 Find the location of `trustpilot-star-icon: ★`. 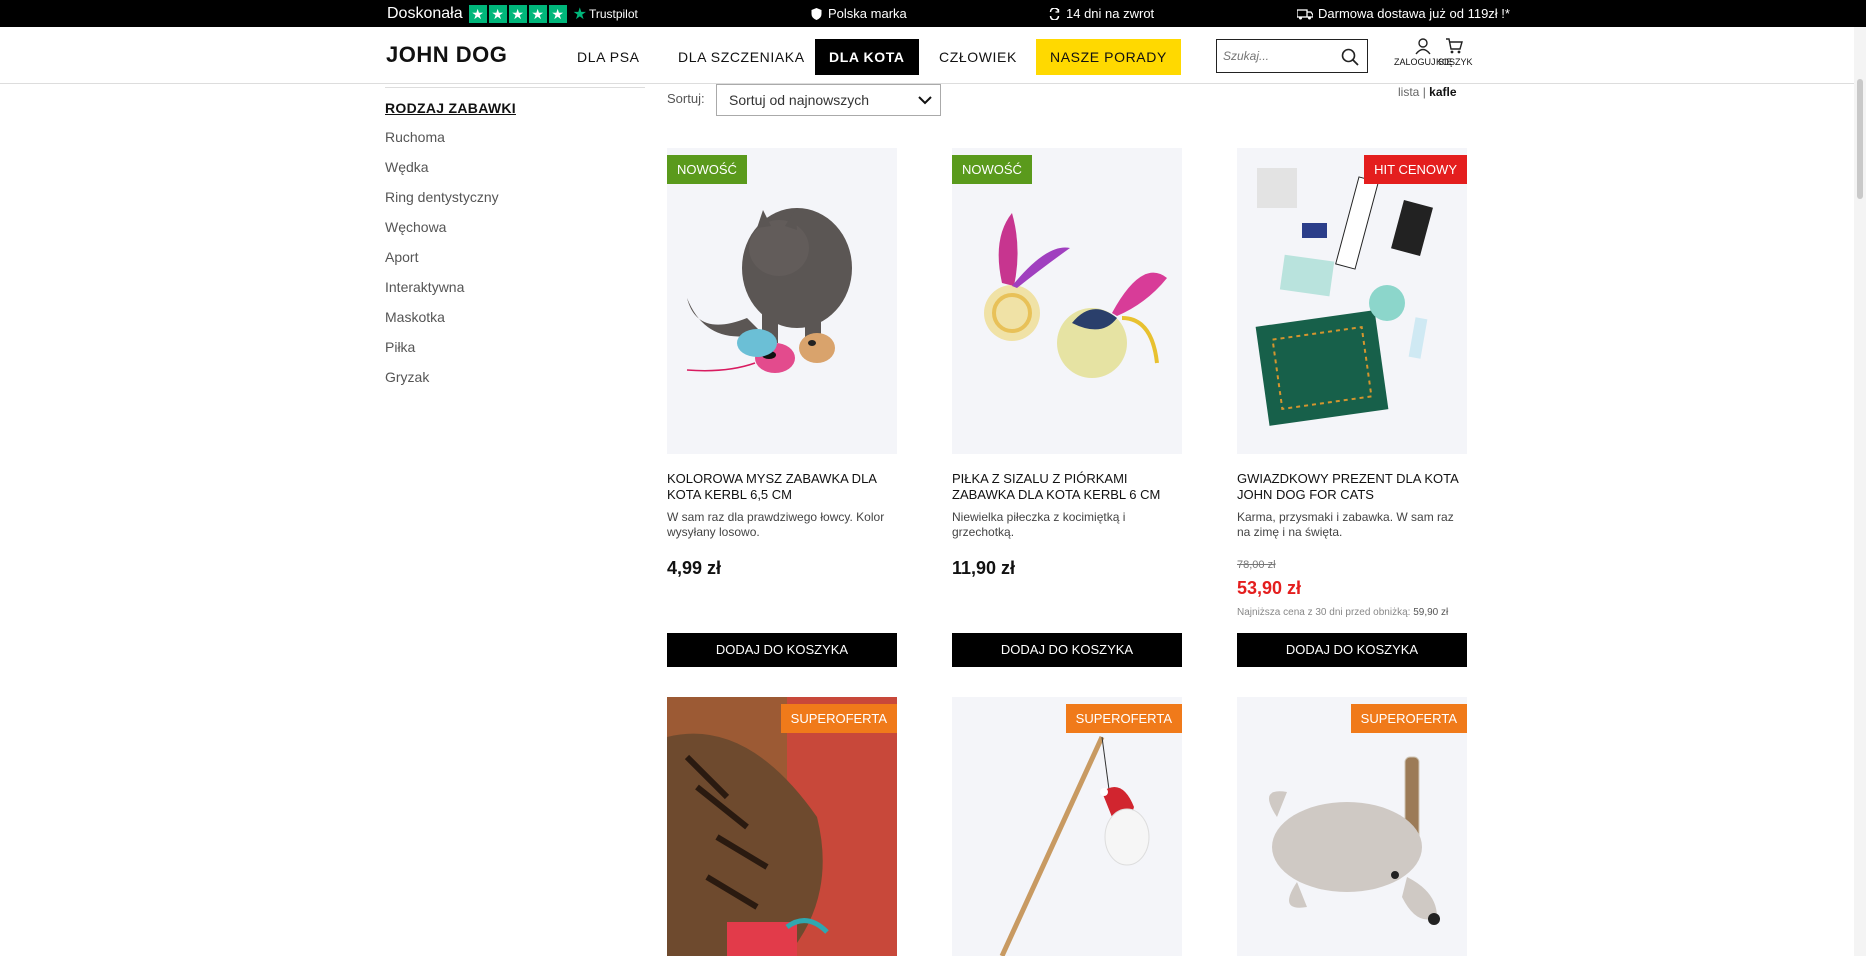

trustpilot-star-icon: ★ is located at coordinates (579, 14).